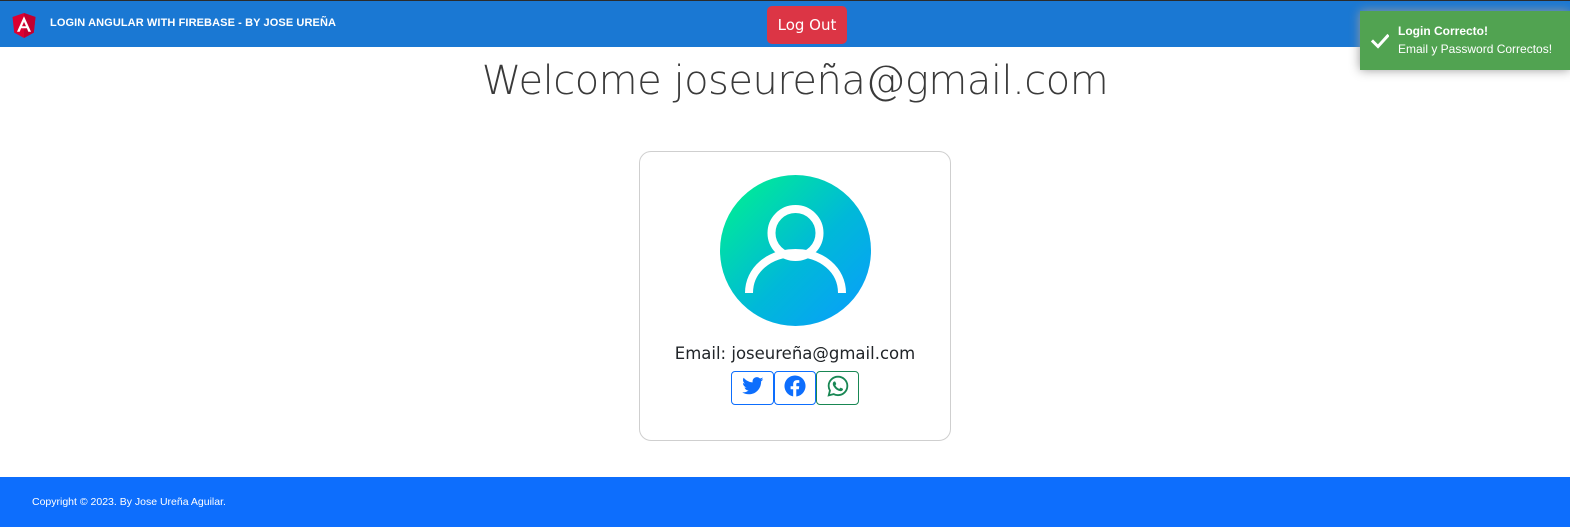  Describe the element at coordinates (795, 81) in the screenshot. I see `welcome-heading: Welcome joseureña@gmail.com` at that location.